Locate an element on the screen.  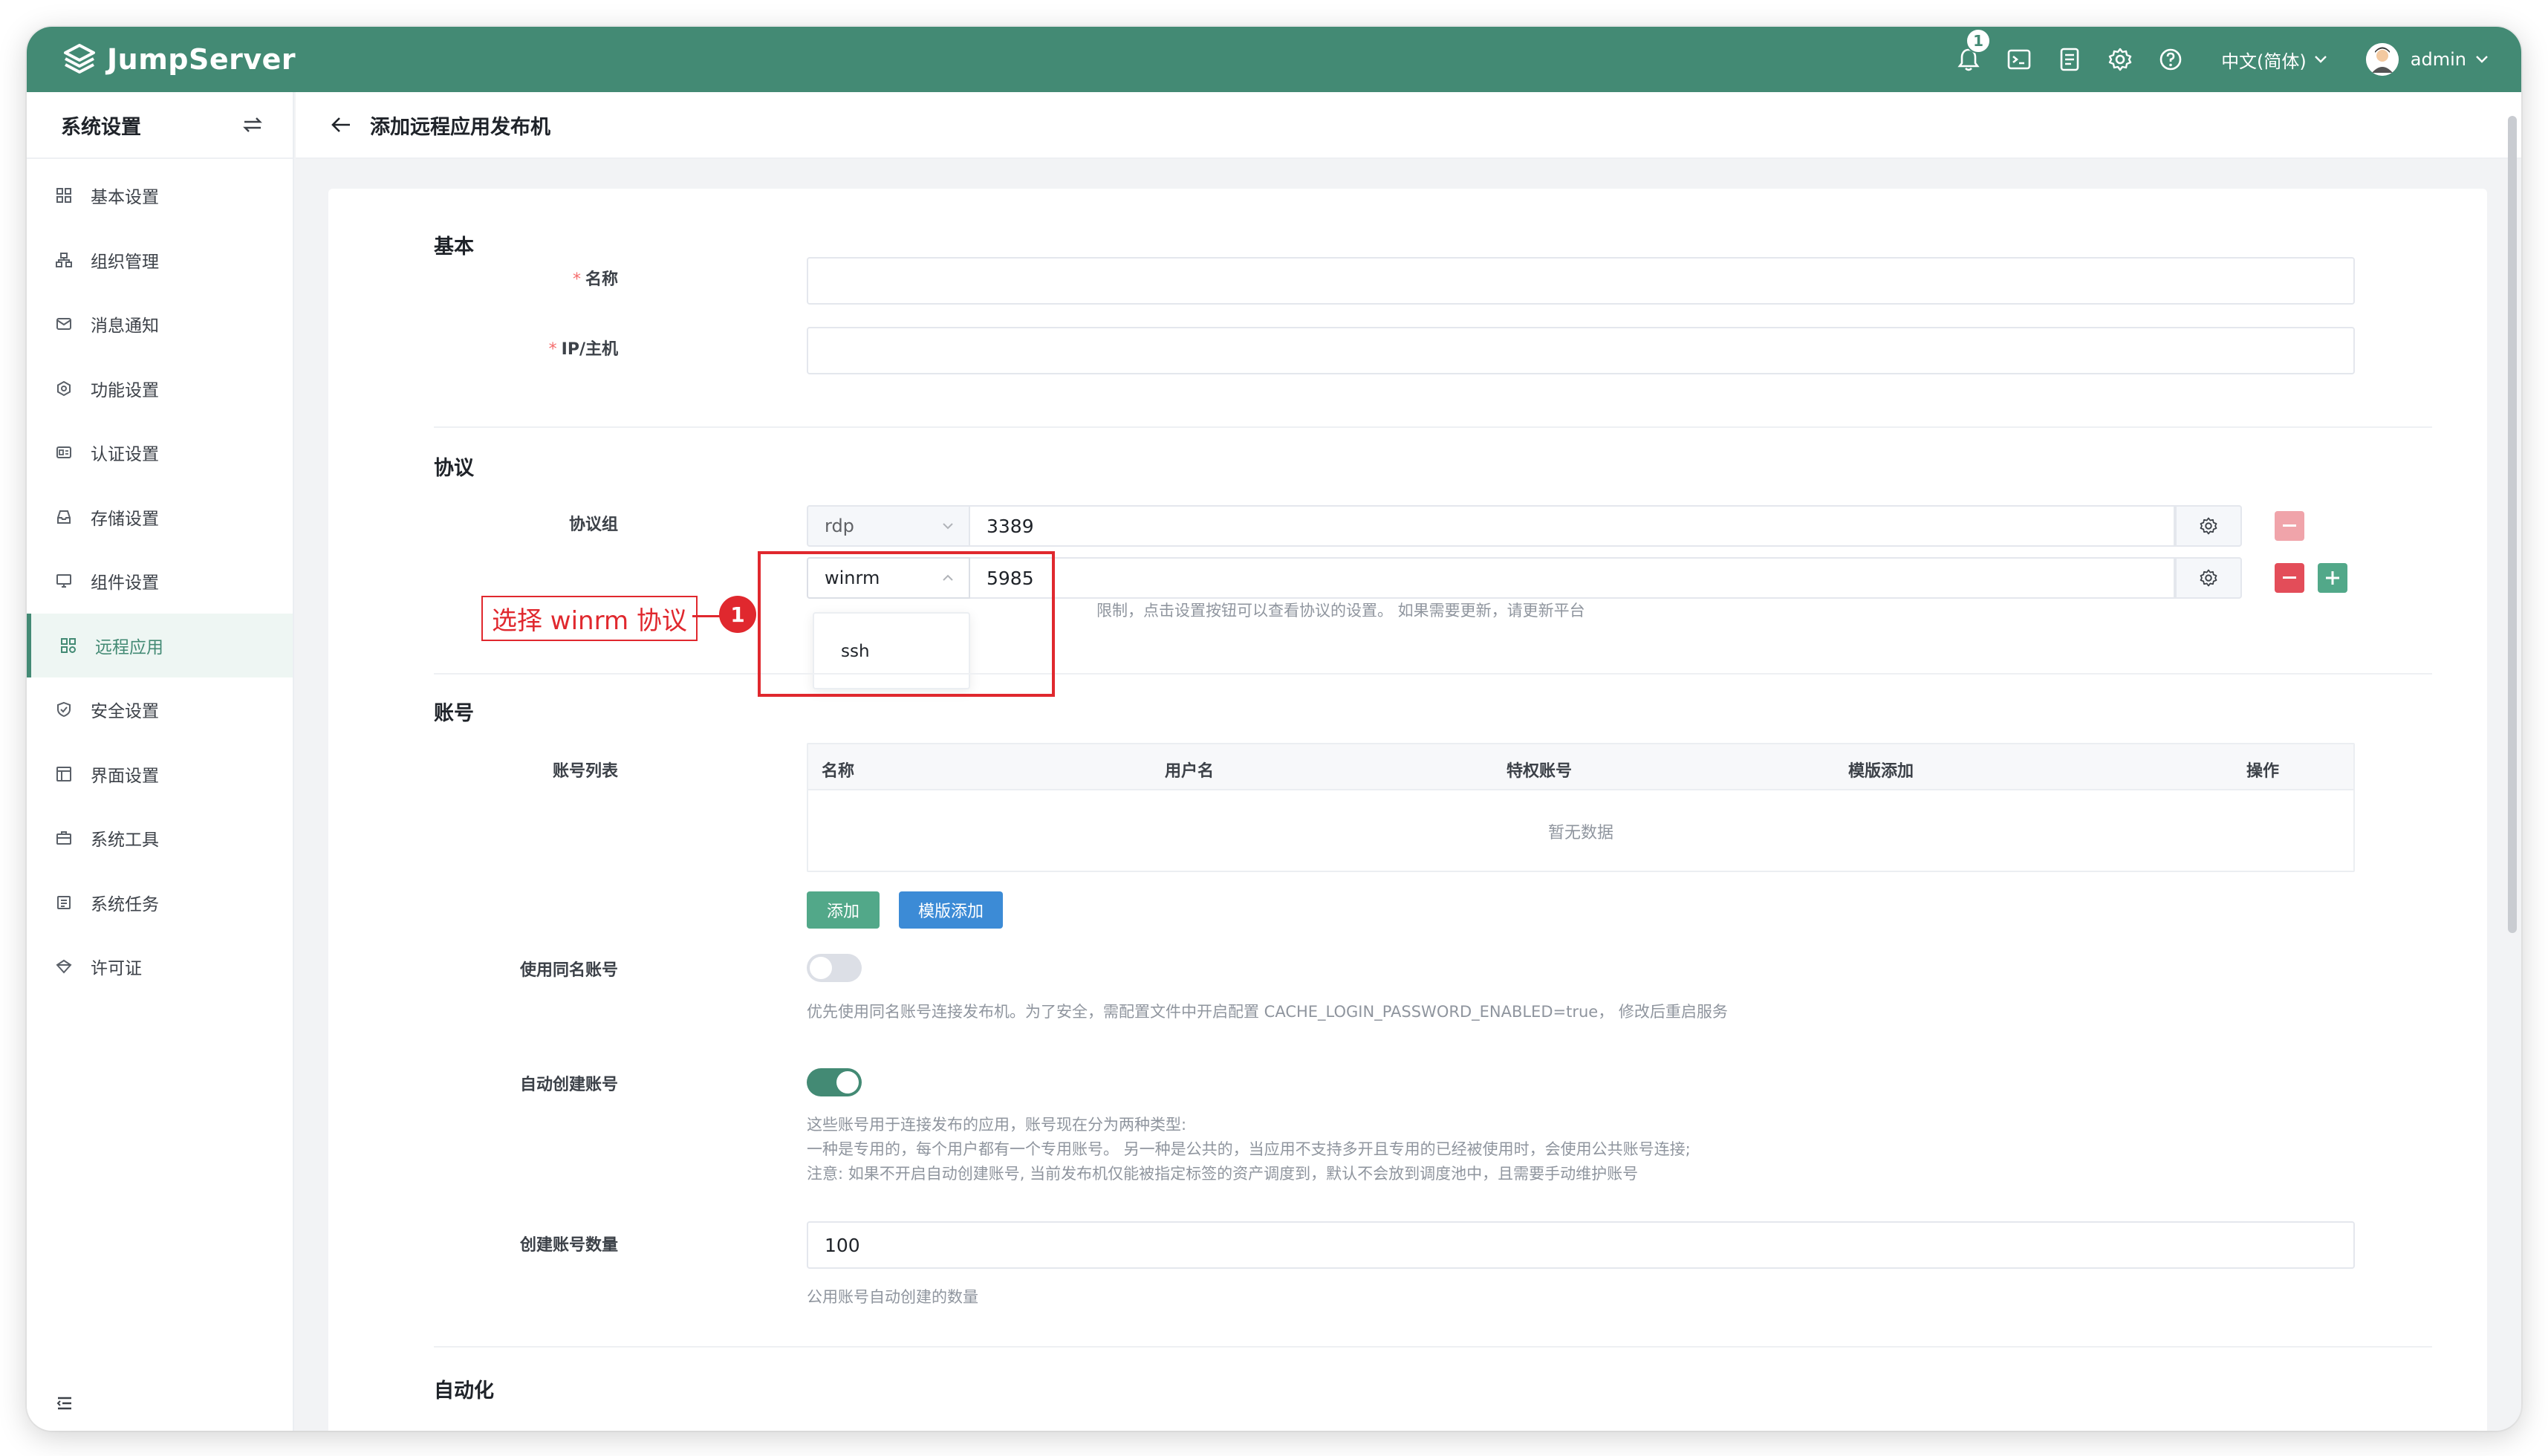
apps-icon is located at coordinates (68, 645).